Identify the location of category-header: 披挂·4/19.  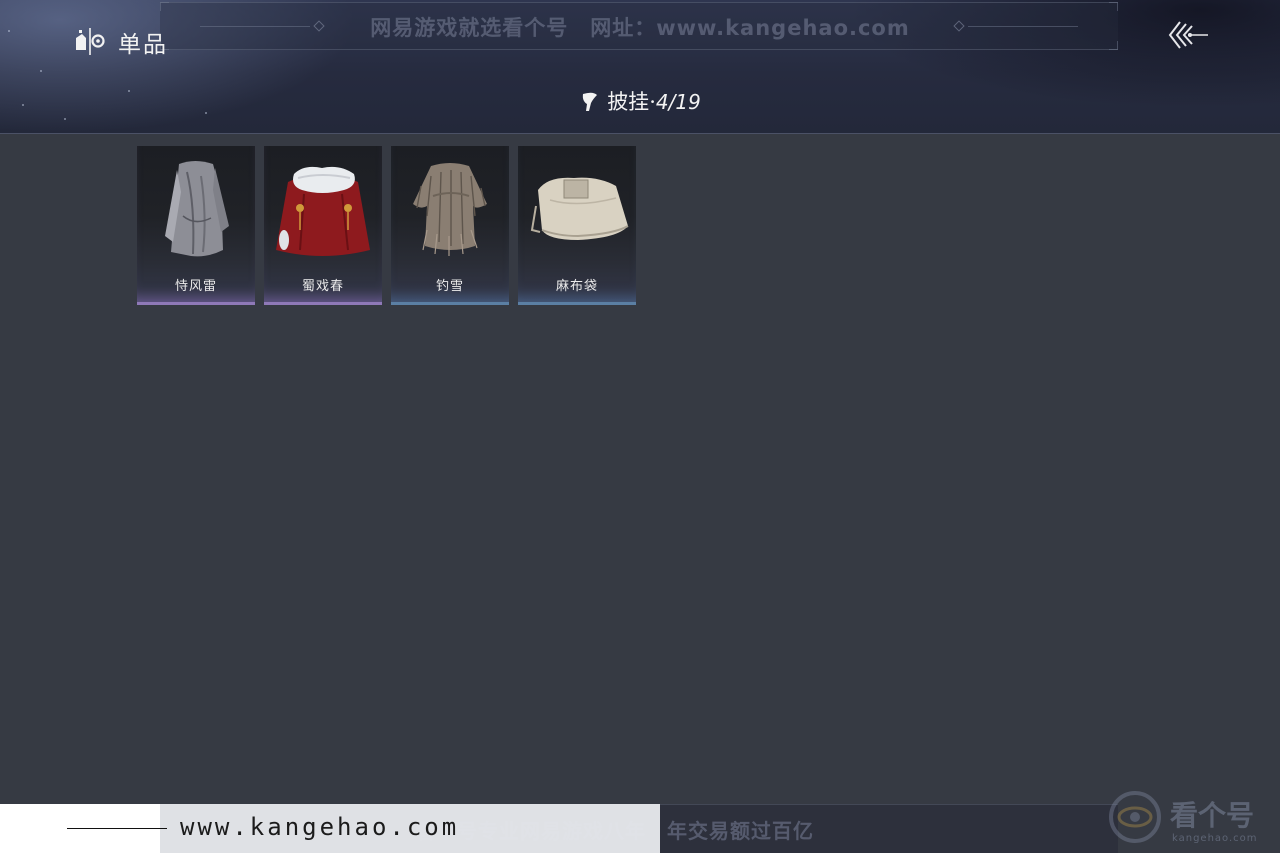
(640, 101).